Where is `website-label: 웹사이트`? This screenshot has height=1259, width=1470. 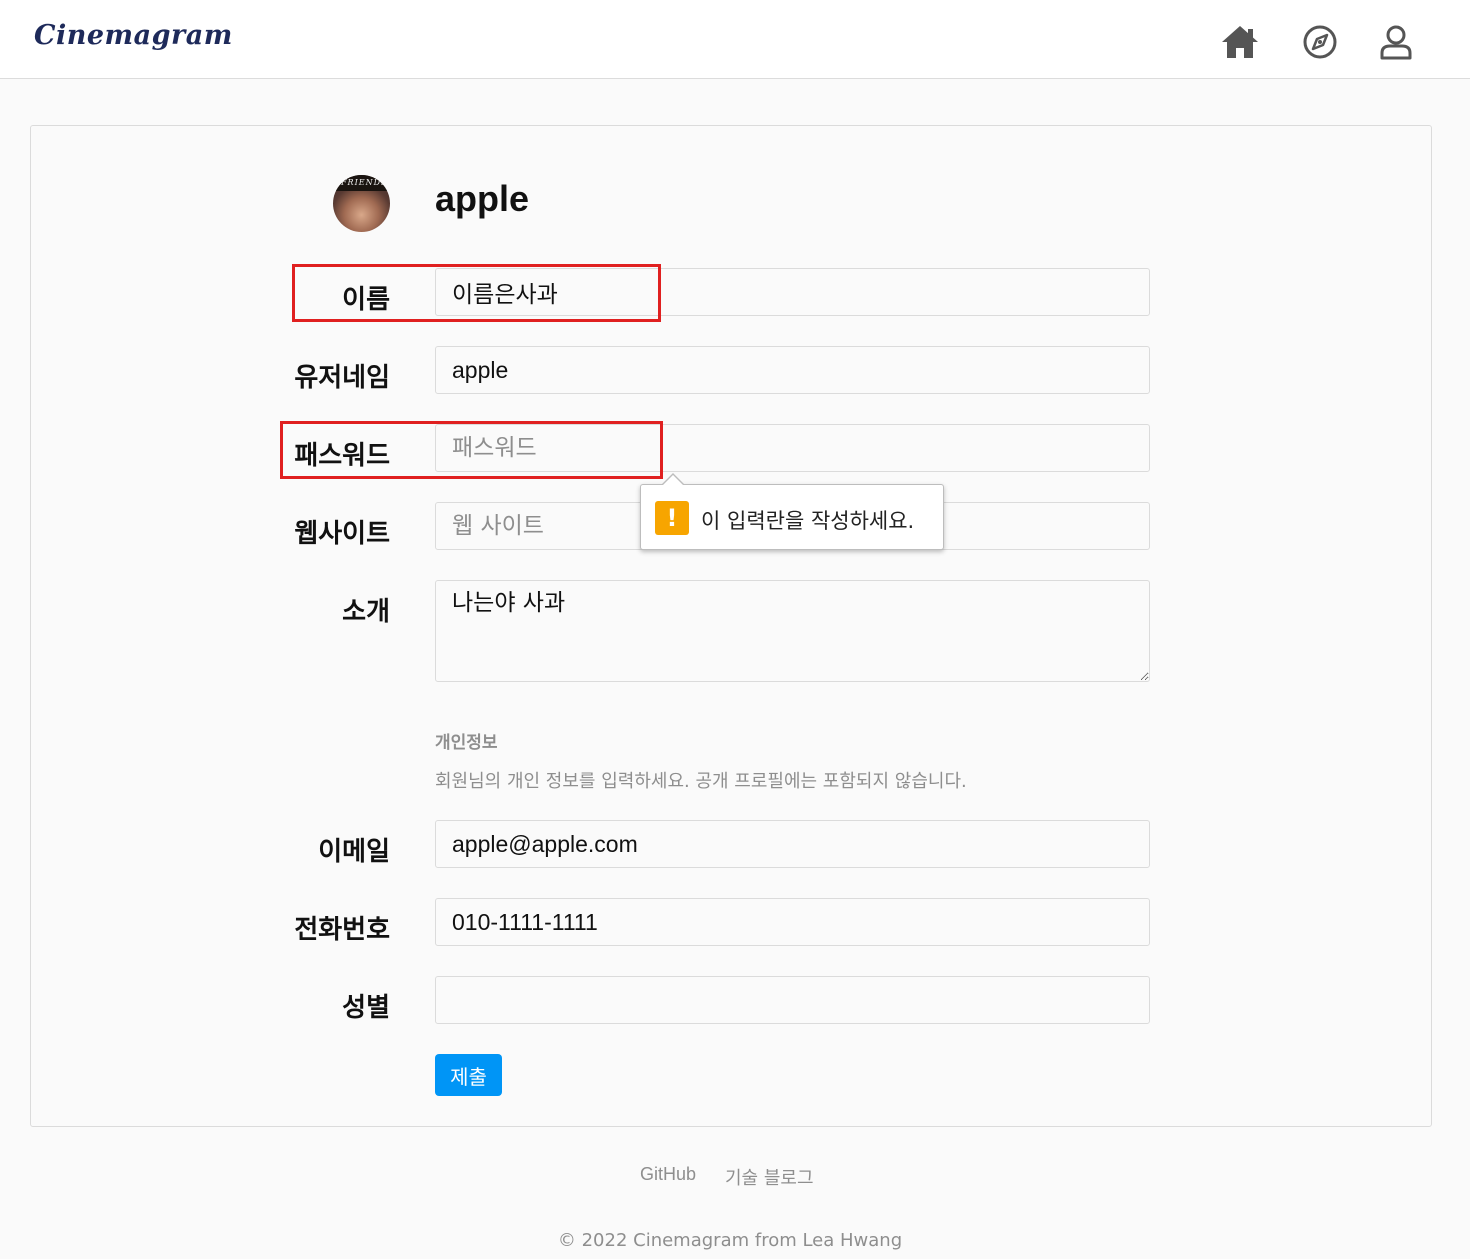
website-label: 웹사이트 is located at coordinates (342, 534).